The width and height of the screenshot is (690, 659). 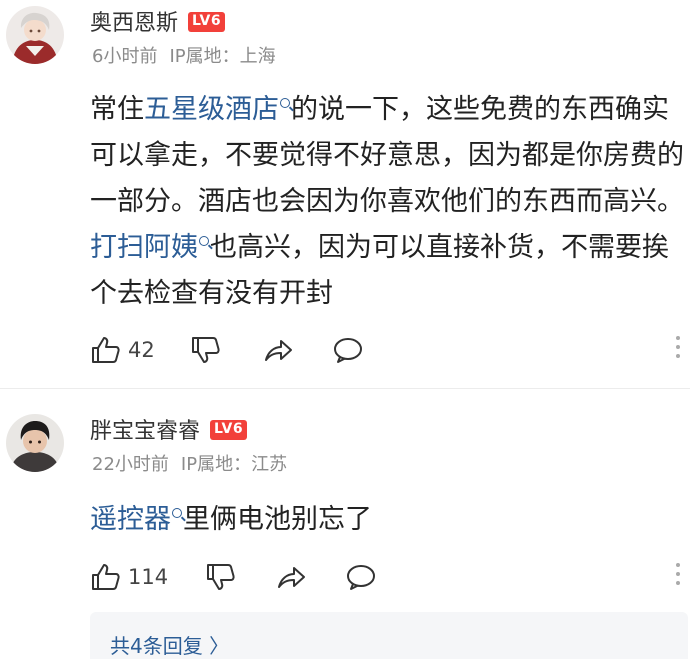 What do you see at coordinates (125, 56) in the screenshot?
I see `timestamp: 6小时前` at bounding box center [125, 56].